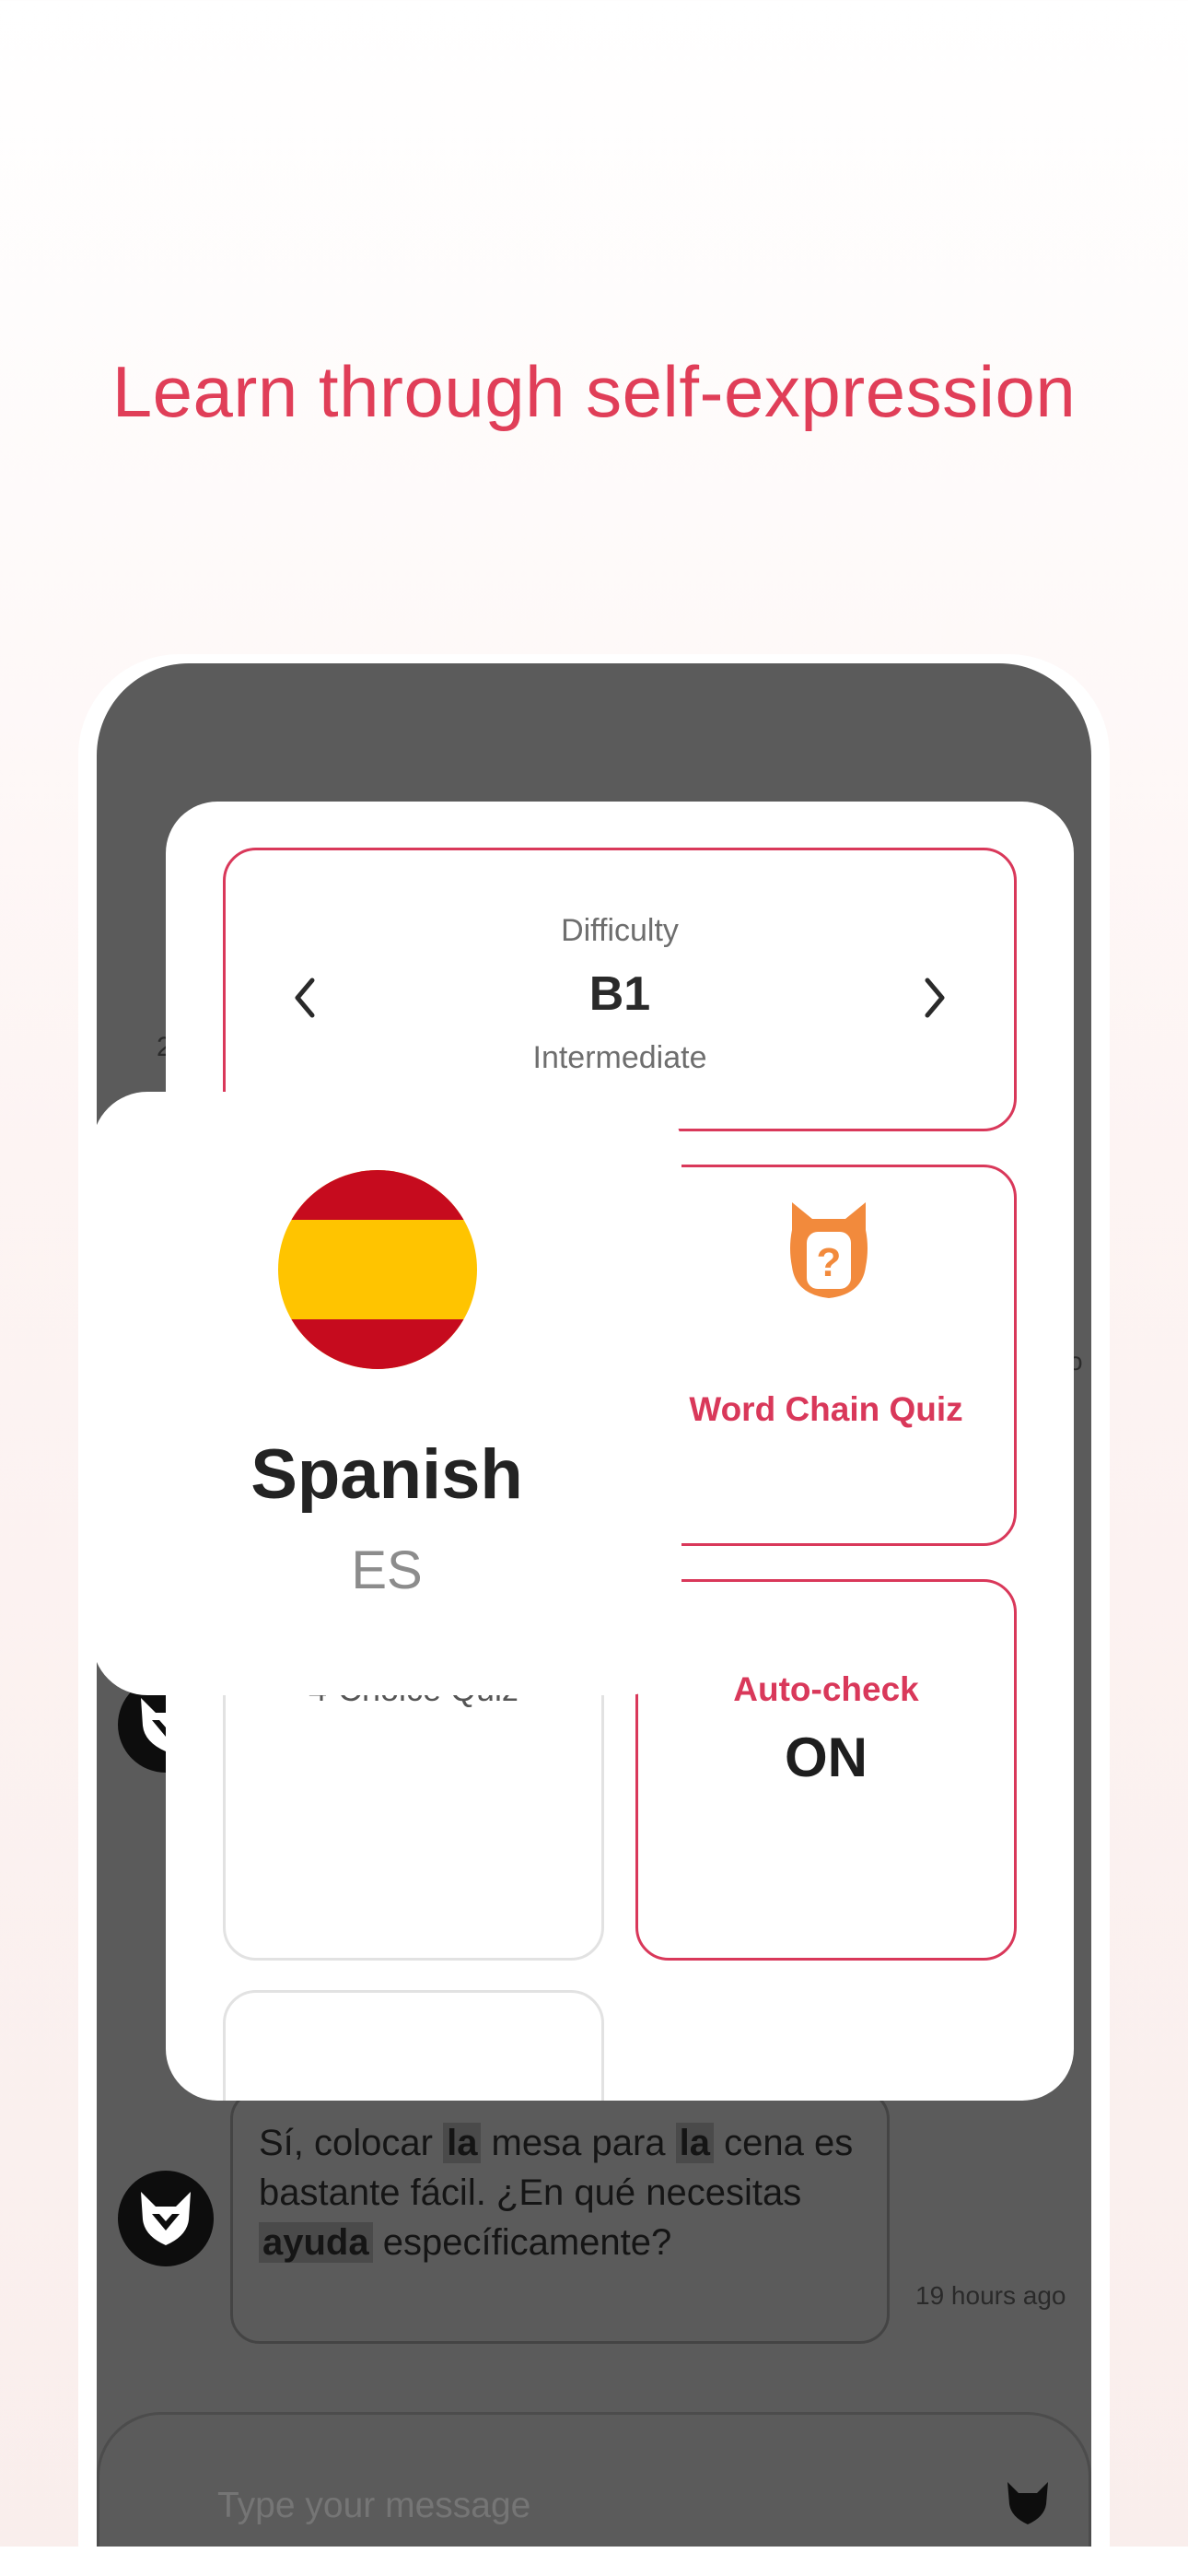 The image size is (1188, 2576). I want to click on fox-avatar-icon, so click(166, 2218).